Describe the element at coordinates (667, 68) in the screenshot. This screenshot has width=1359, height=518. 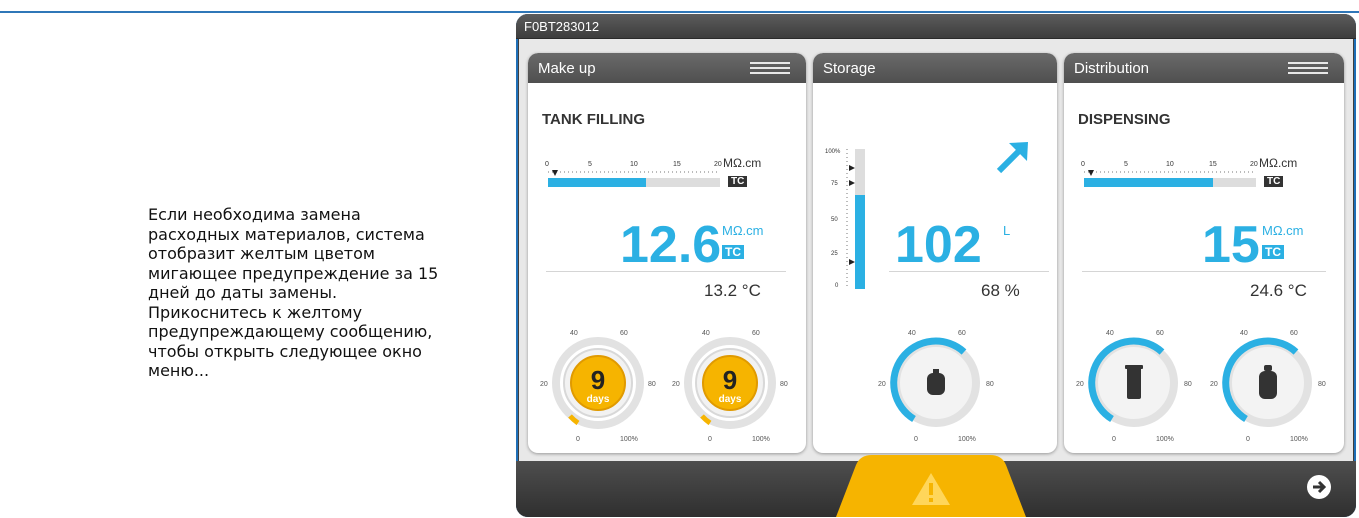
I see `makeup-header: Make up` at that location.